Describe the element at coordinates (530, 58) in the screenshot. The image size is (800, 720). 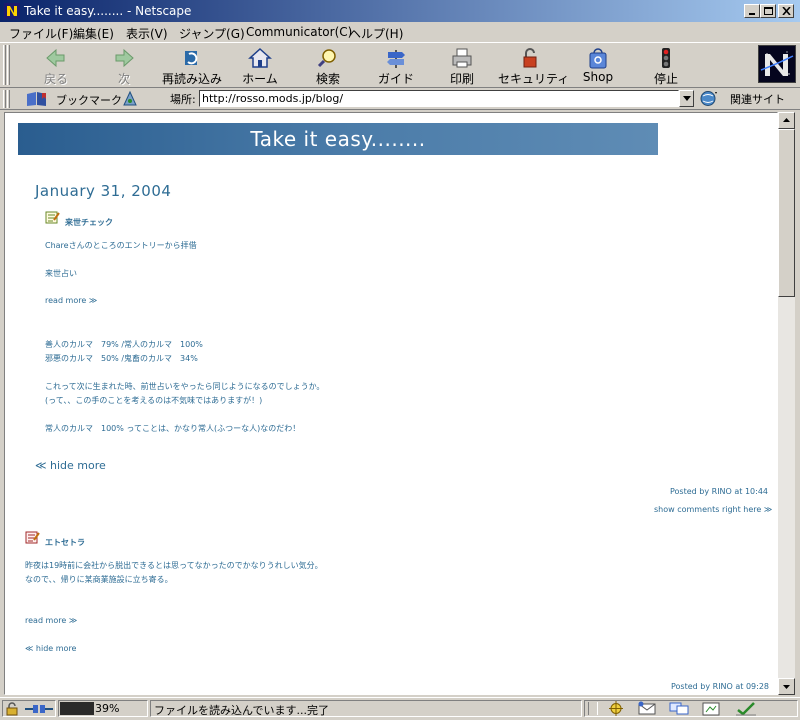
I see `padlock-icon` at that location.